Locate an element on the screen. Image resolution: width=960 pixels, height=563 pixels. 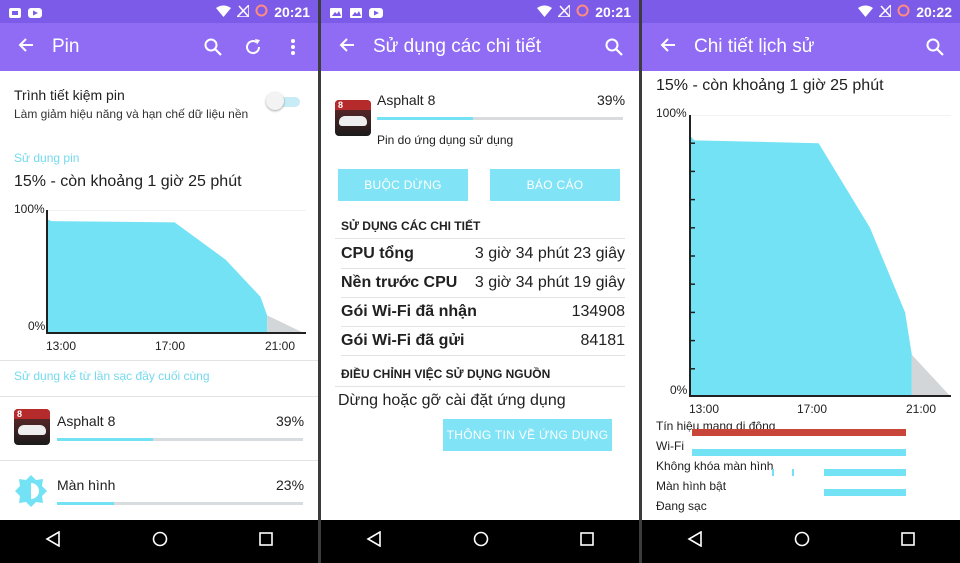
app-toolbar: Sử dụng các chi tiết is located at coordinates (480, 47).